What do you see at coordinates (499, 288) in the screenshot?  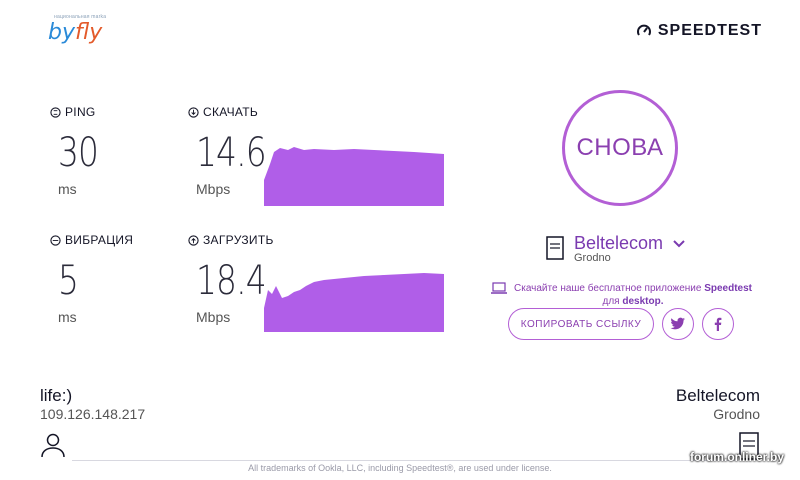 I see `laptop-icon` at bounding box center [499, 288].